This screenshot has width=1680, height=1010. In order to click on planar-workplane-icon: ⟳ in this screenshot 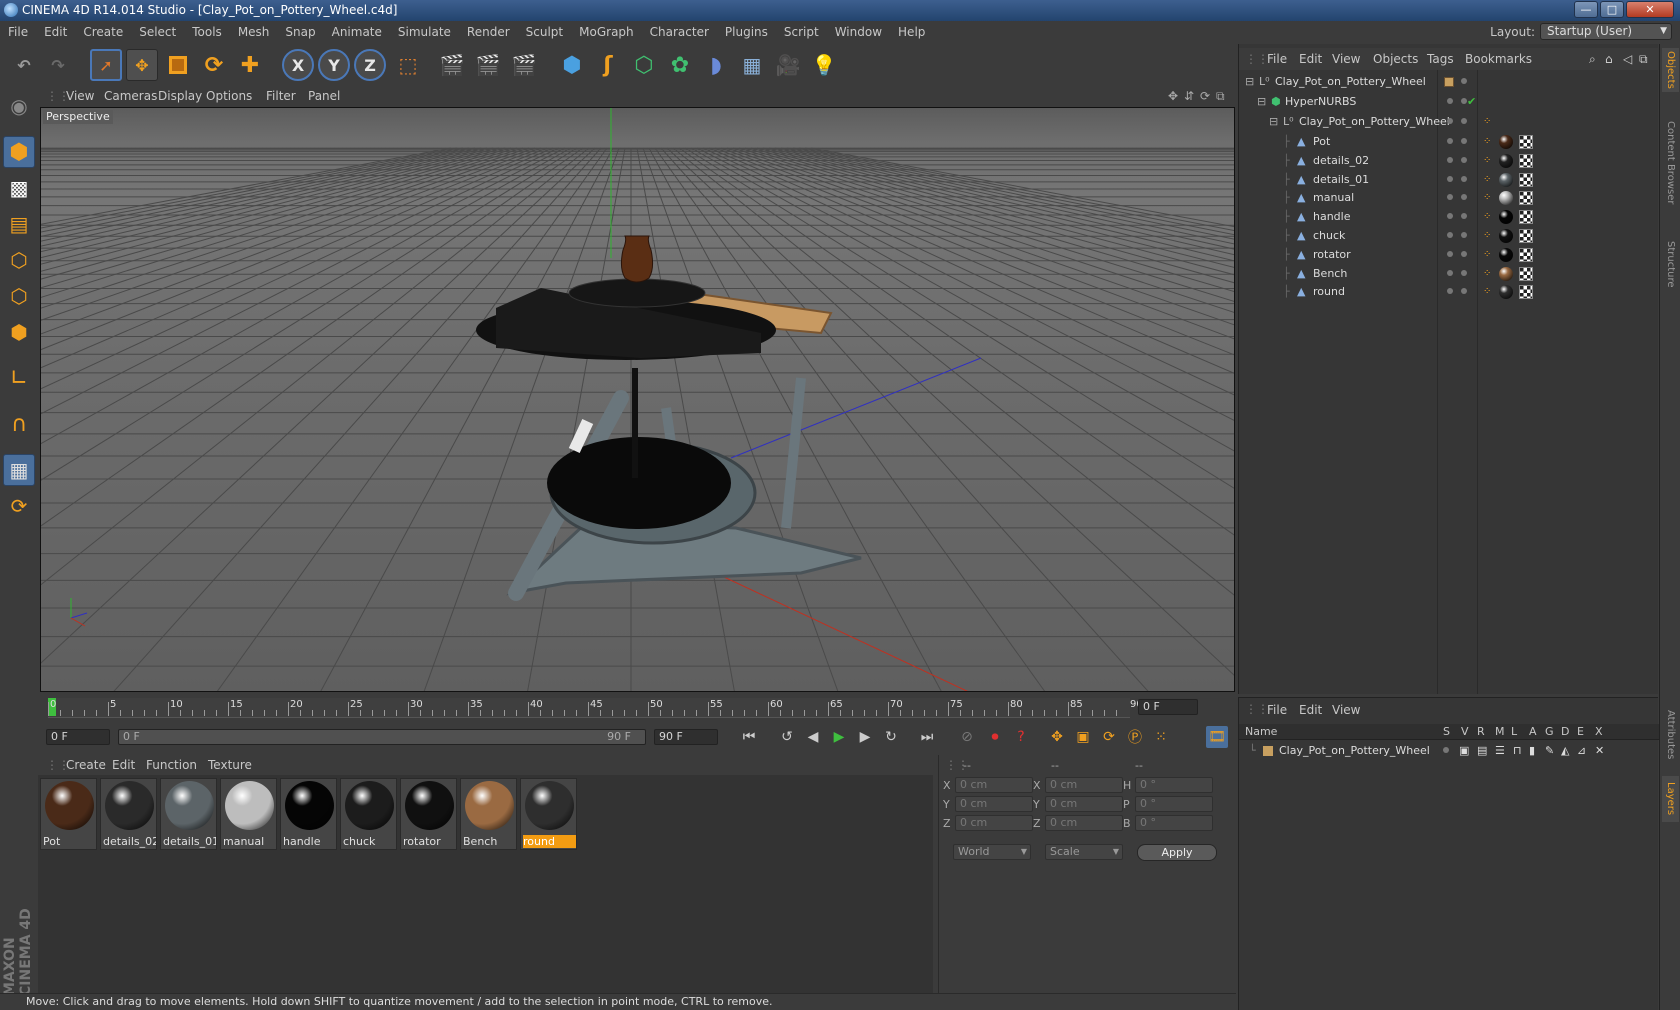, I will do `click(19, 506)`.